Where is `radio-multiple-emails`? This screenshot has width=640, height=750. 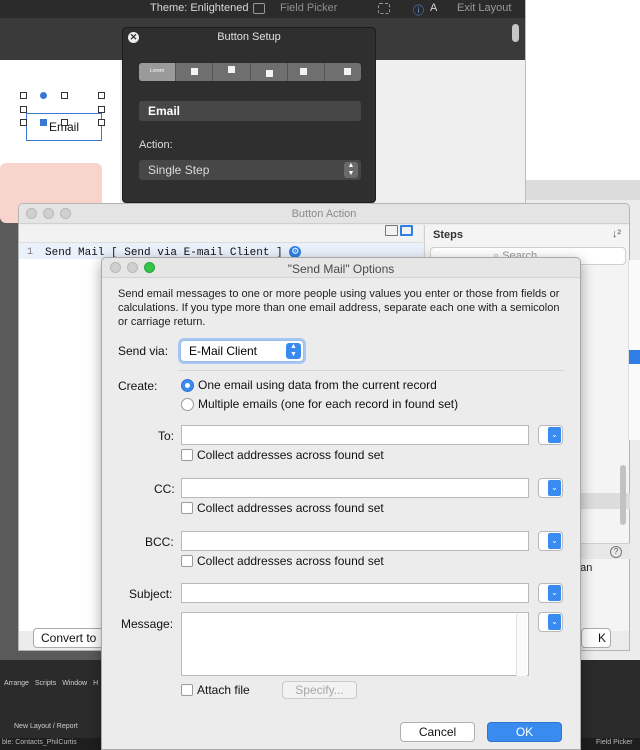 radio-multiple-emails is located at coordinates (187, 404).